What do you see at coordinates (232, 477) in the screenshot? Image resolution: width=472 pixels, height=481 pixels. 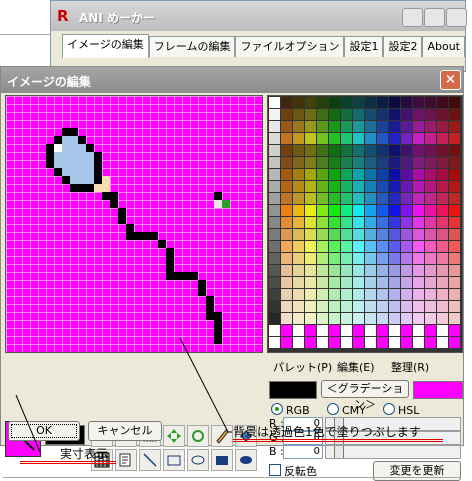 I see `dialog-separator` at bounding box center [232, 477].